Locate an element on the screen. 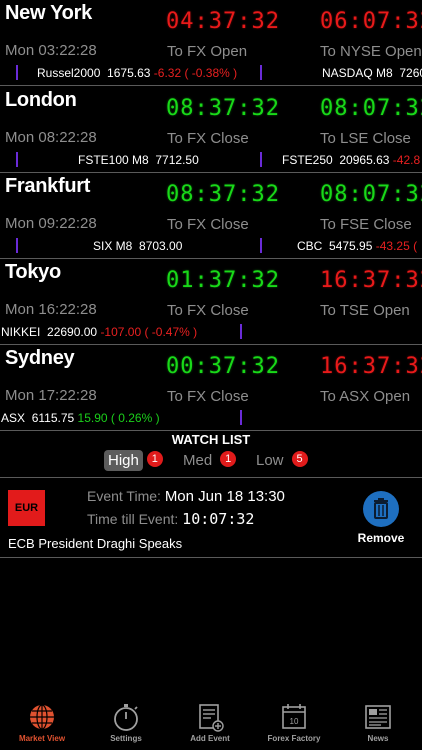 The width and height of the screenshot is (422, 750). index-ticker: SIX M8 8703.00 CBC 5475.95 -43.25 ( is located at coordinates (211, 246).